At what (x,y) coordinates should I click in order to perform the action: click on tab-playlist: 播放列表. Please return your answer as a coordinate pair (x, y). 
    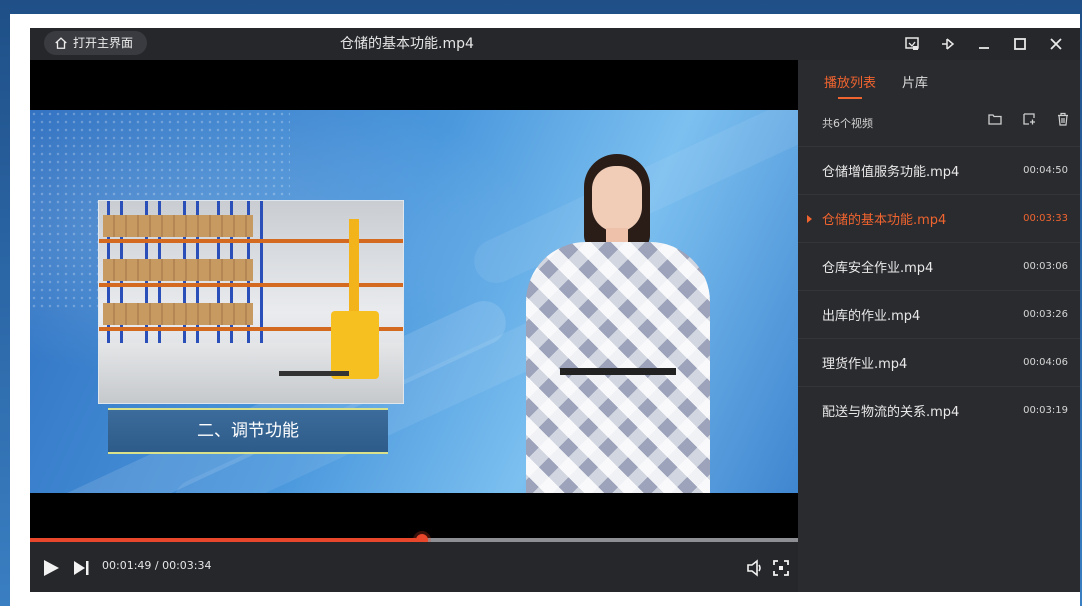
    Looking at the image, I should click on (850, 85).